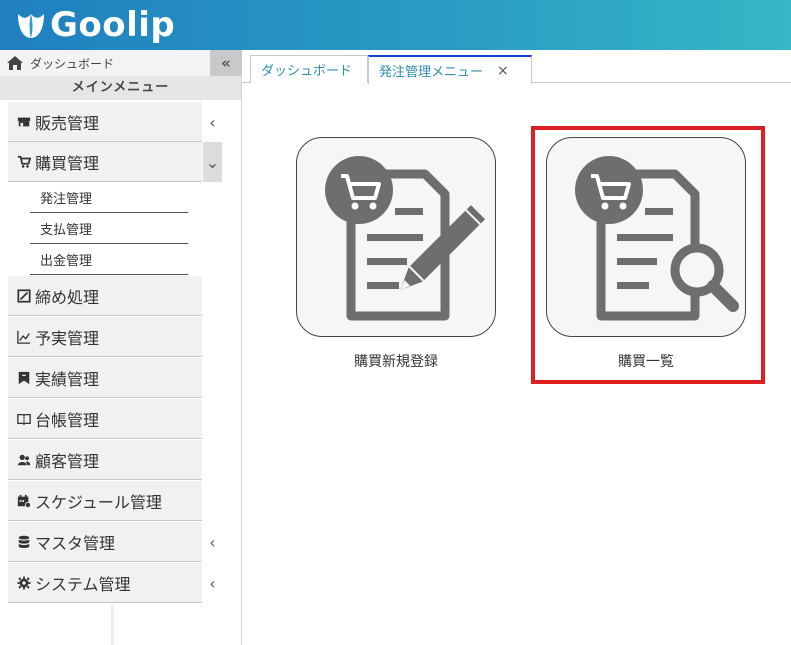 This screenshot has height=645, width=791. I want to click on chart-line-icon, so click(24, 337).